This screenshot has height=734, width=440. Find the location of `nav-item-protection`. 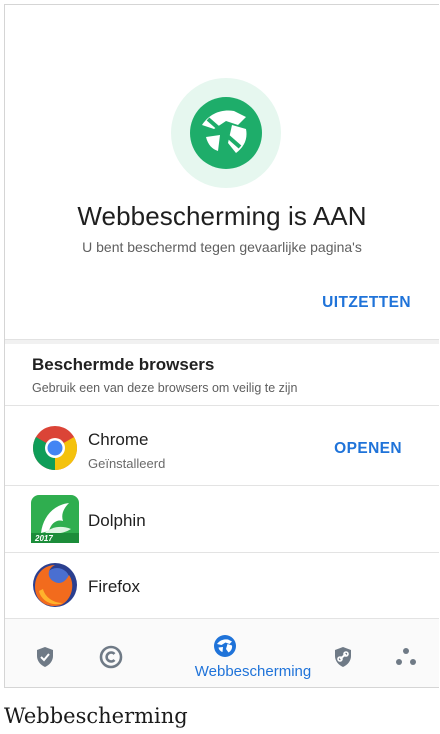

nav-item-protection is located at coordinates (46, 653).